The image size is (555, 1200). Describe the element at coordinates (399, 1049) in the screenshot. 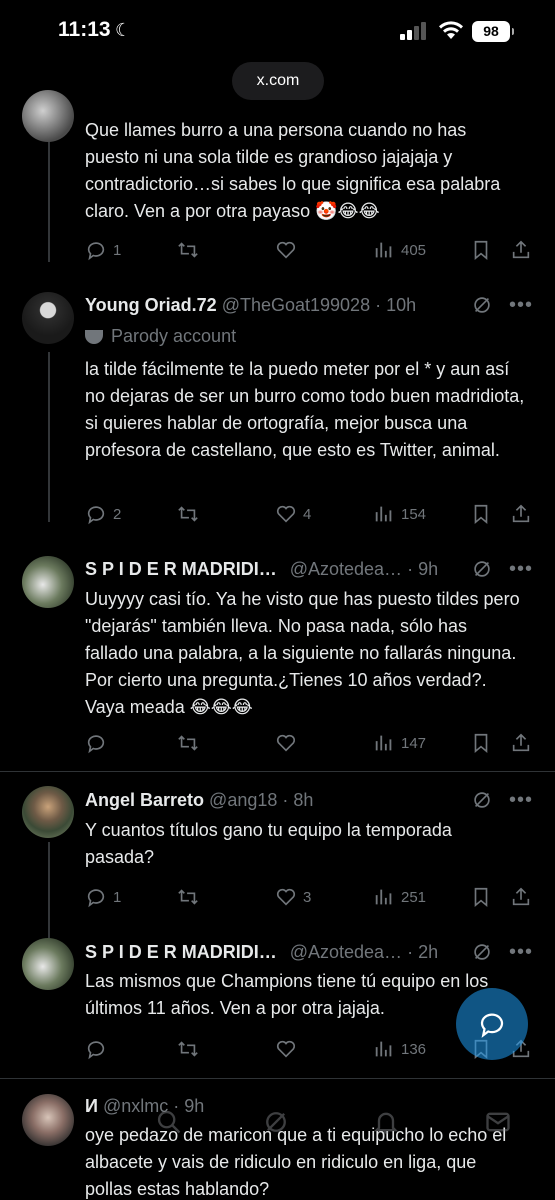

I see `views-button: 136` at that location.